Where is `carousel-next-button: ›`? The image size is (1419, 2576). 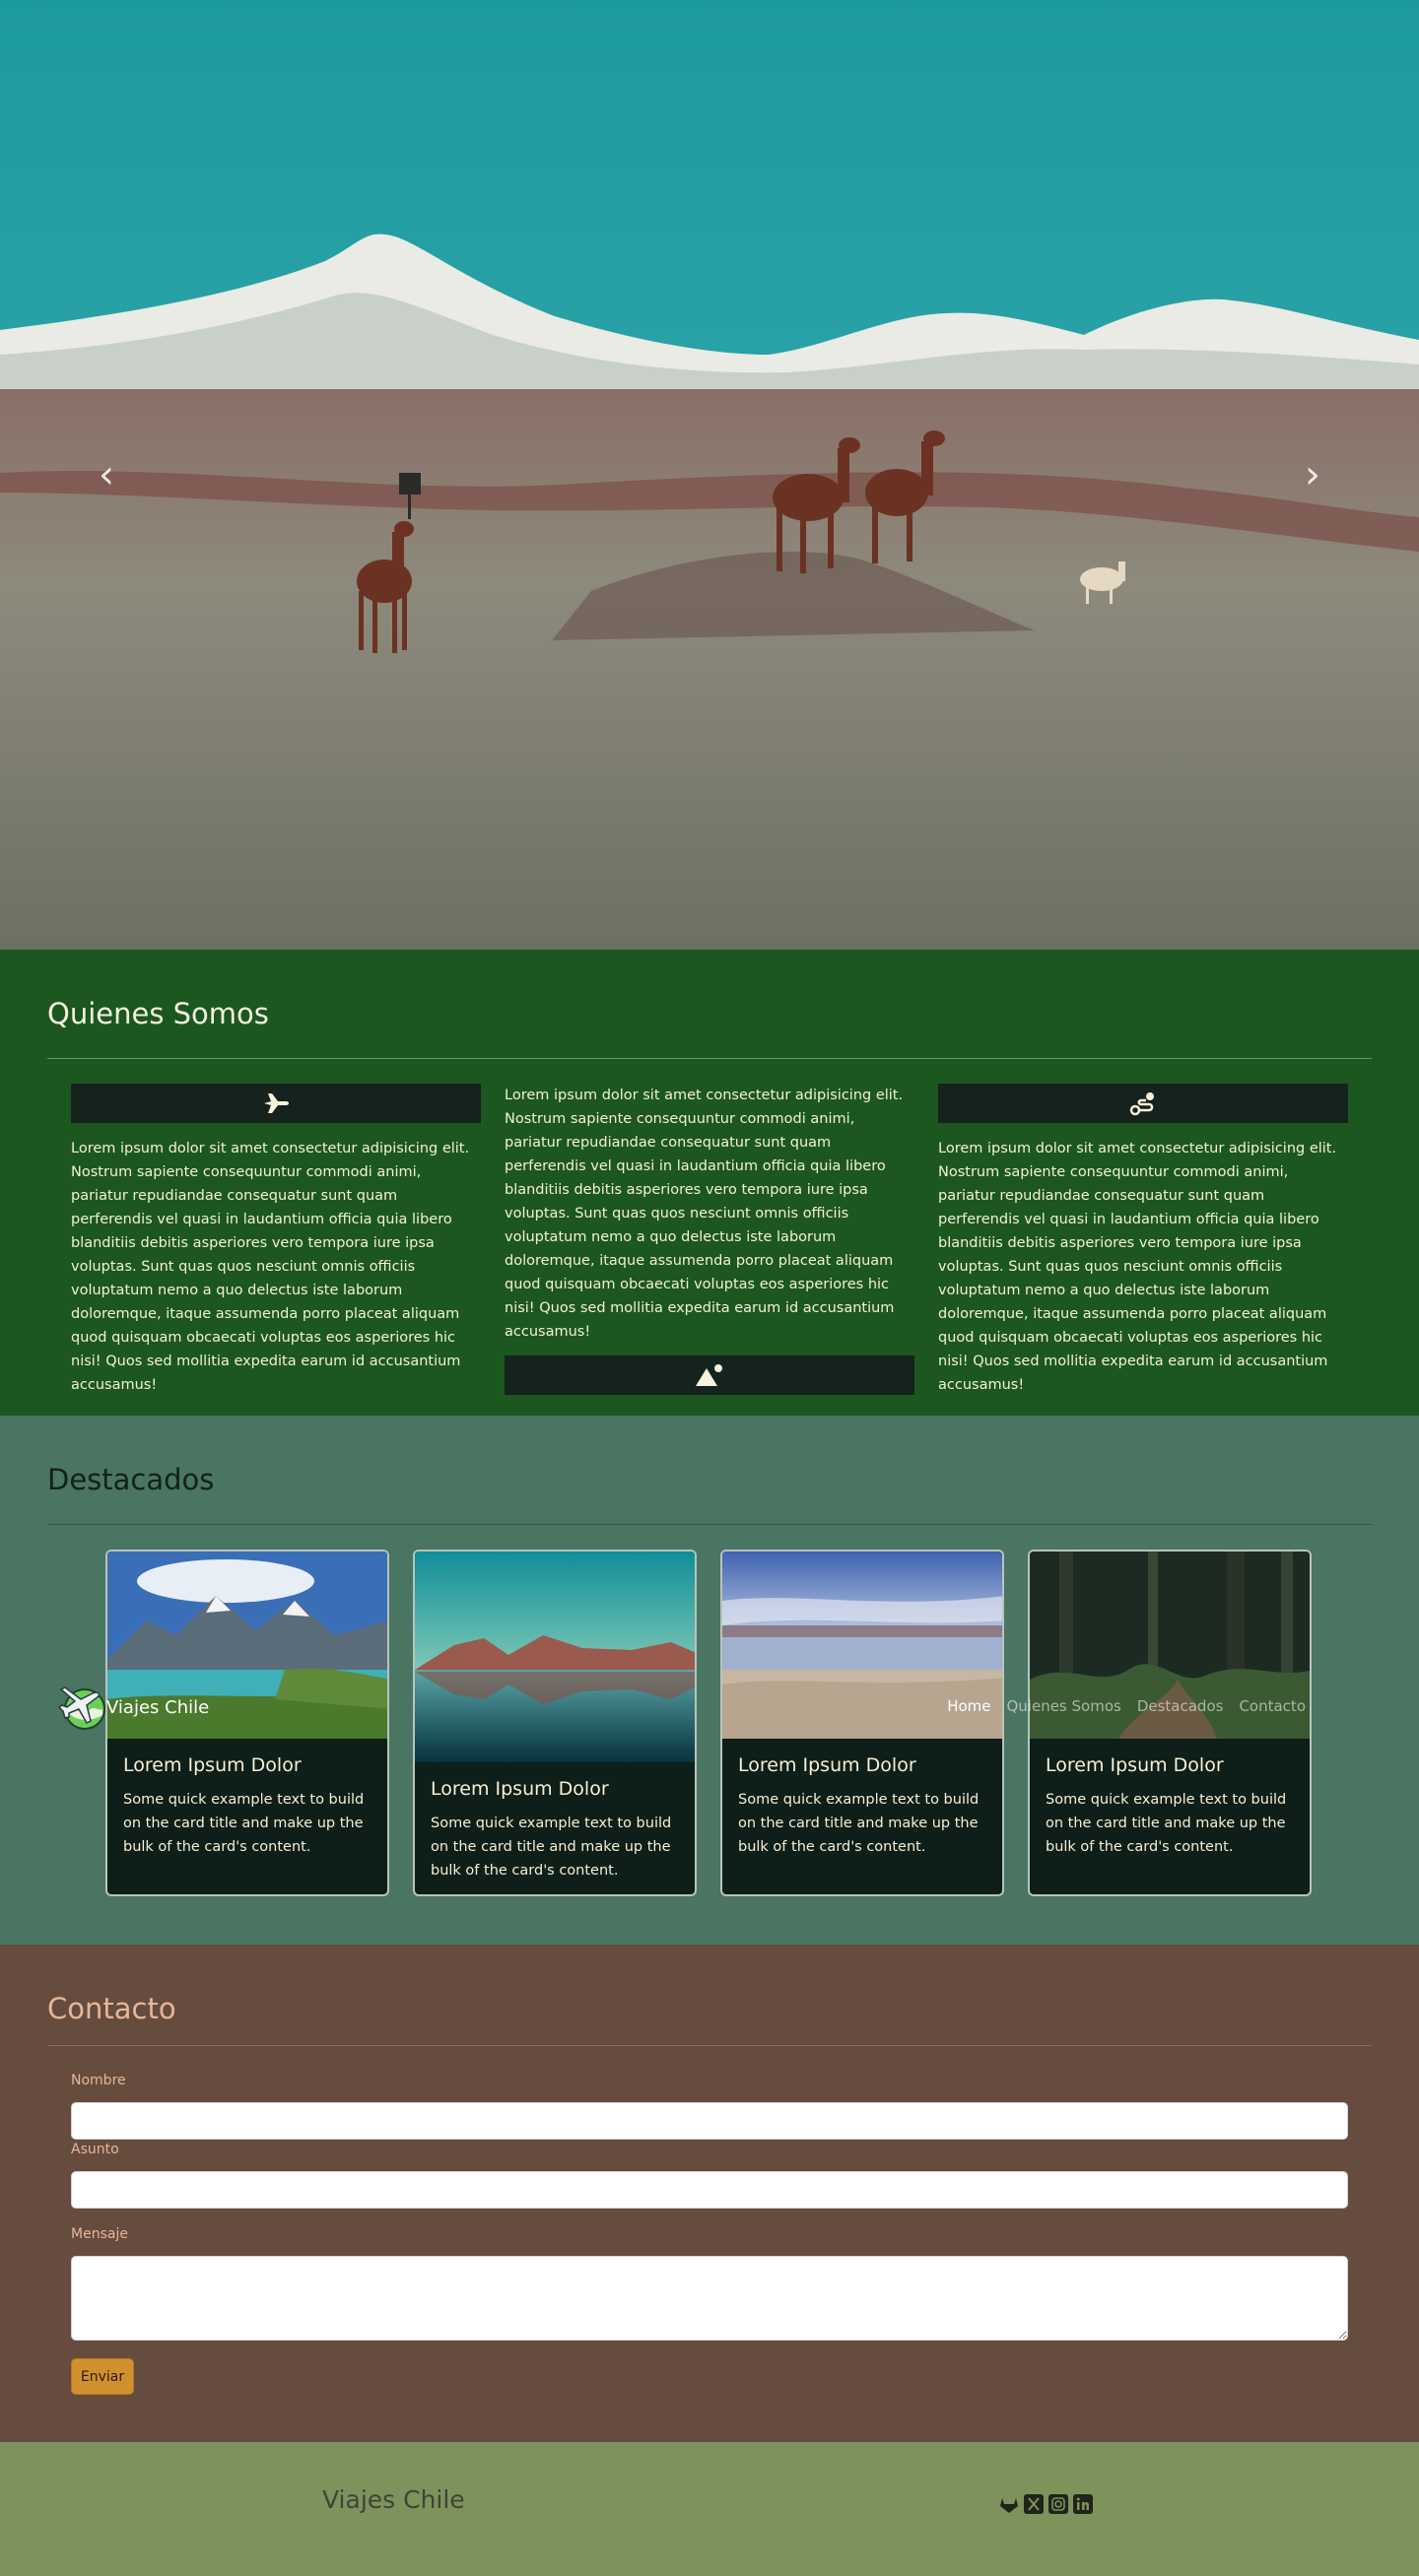
carousel-next-button: › is located at coordinates (1312, 475).